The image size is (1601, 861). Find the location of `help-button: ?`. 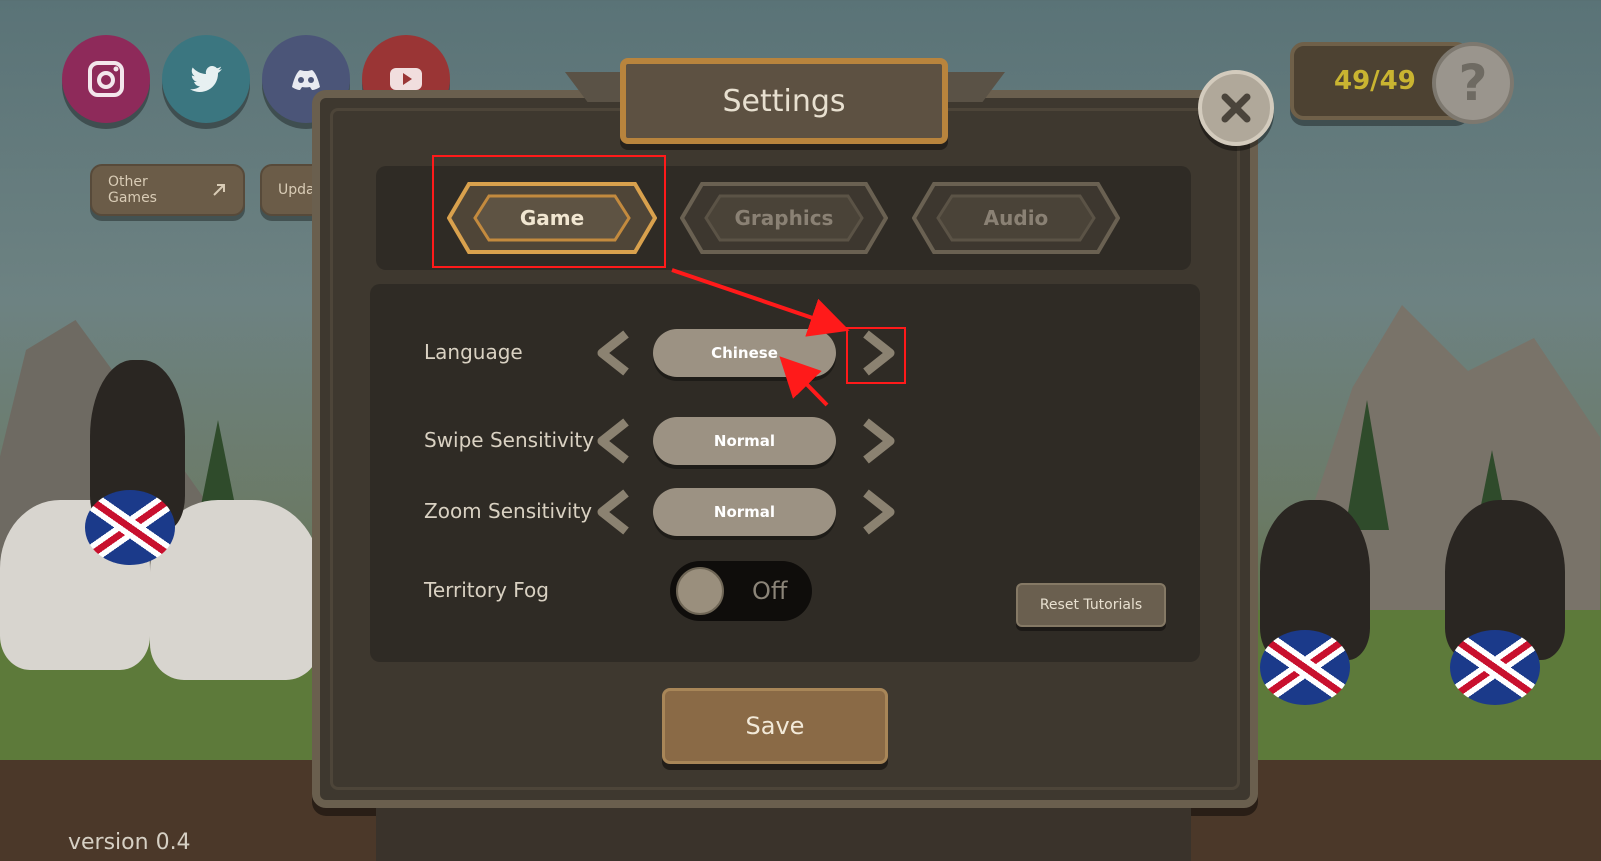

help-button: ? is located at coordinates (1473, 83).